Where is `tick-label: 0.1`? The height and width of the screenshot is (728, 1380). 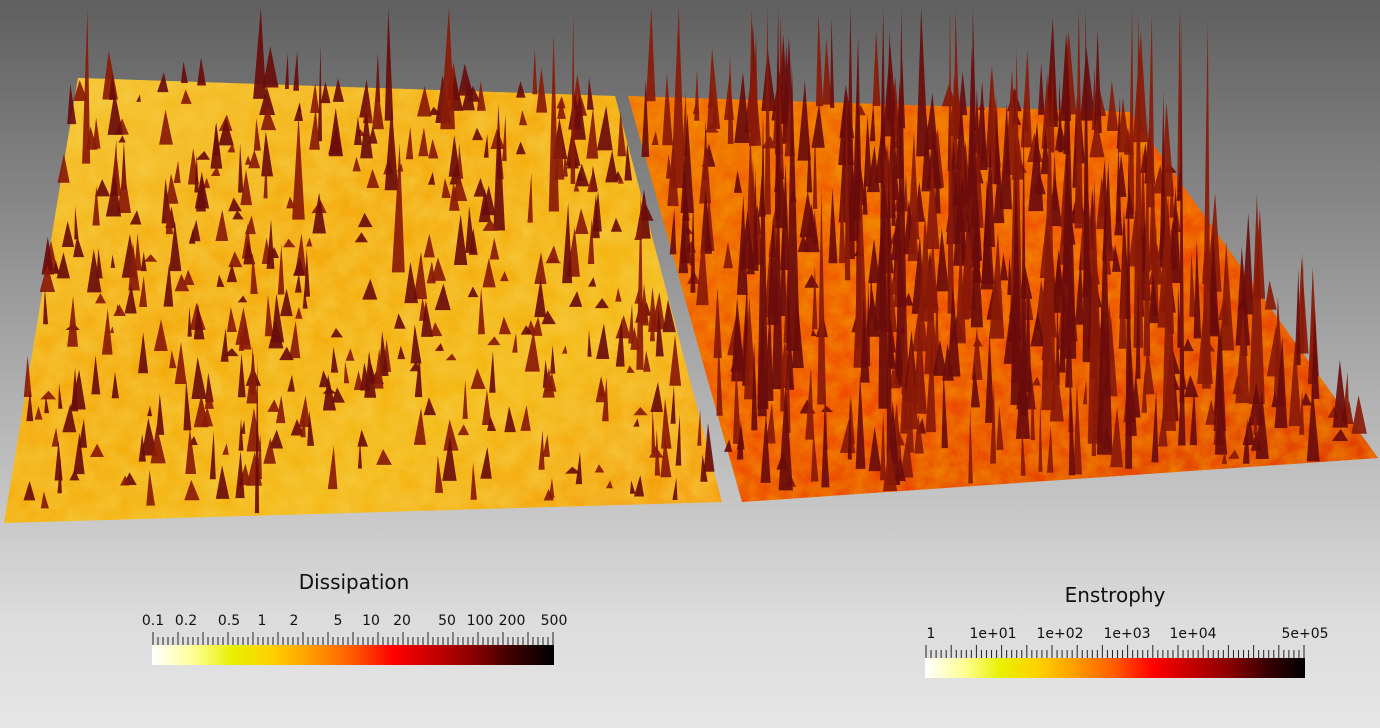
tick-label: 0.1 is located at coordinates (153, 621).